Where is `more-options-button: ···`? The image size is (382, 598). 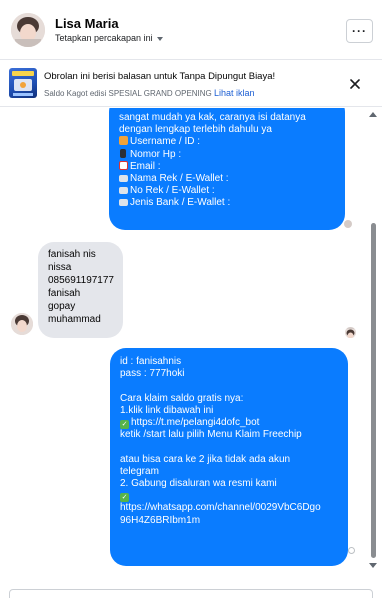
more-options-button: ··· is located at coordinates (359, 31).